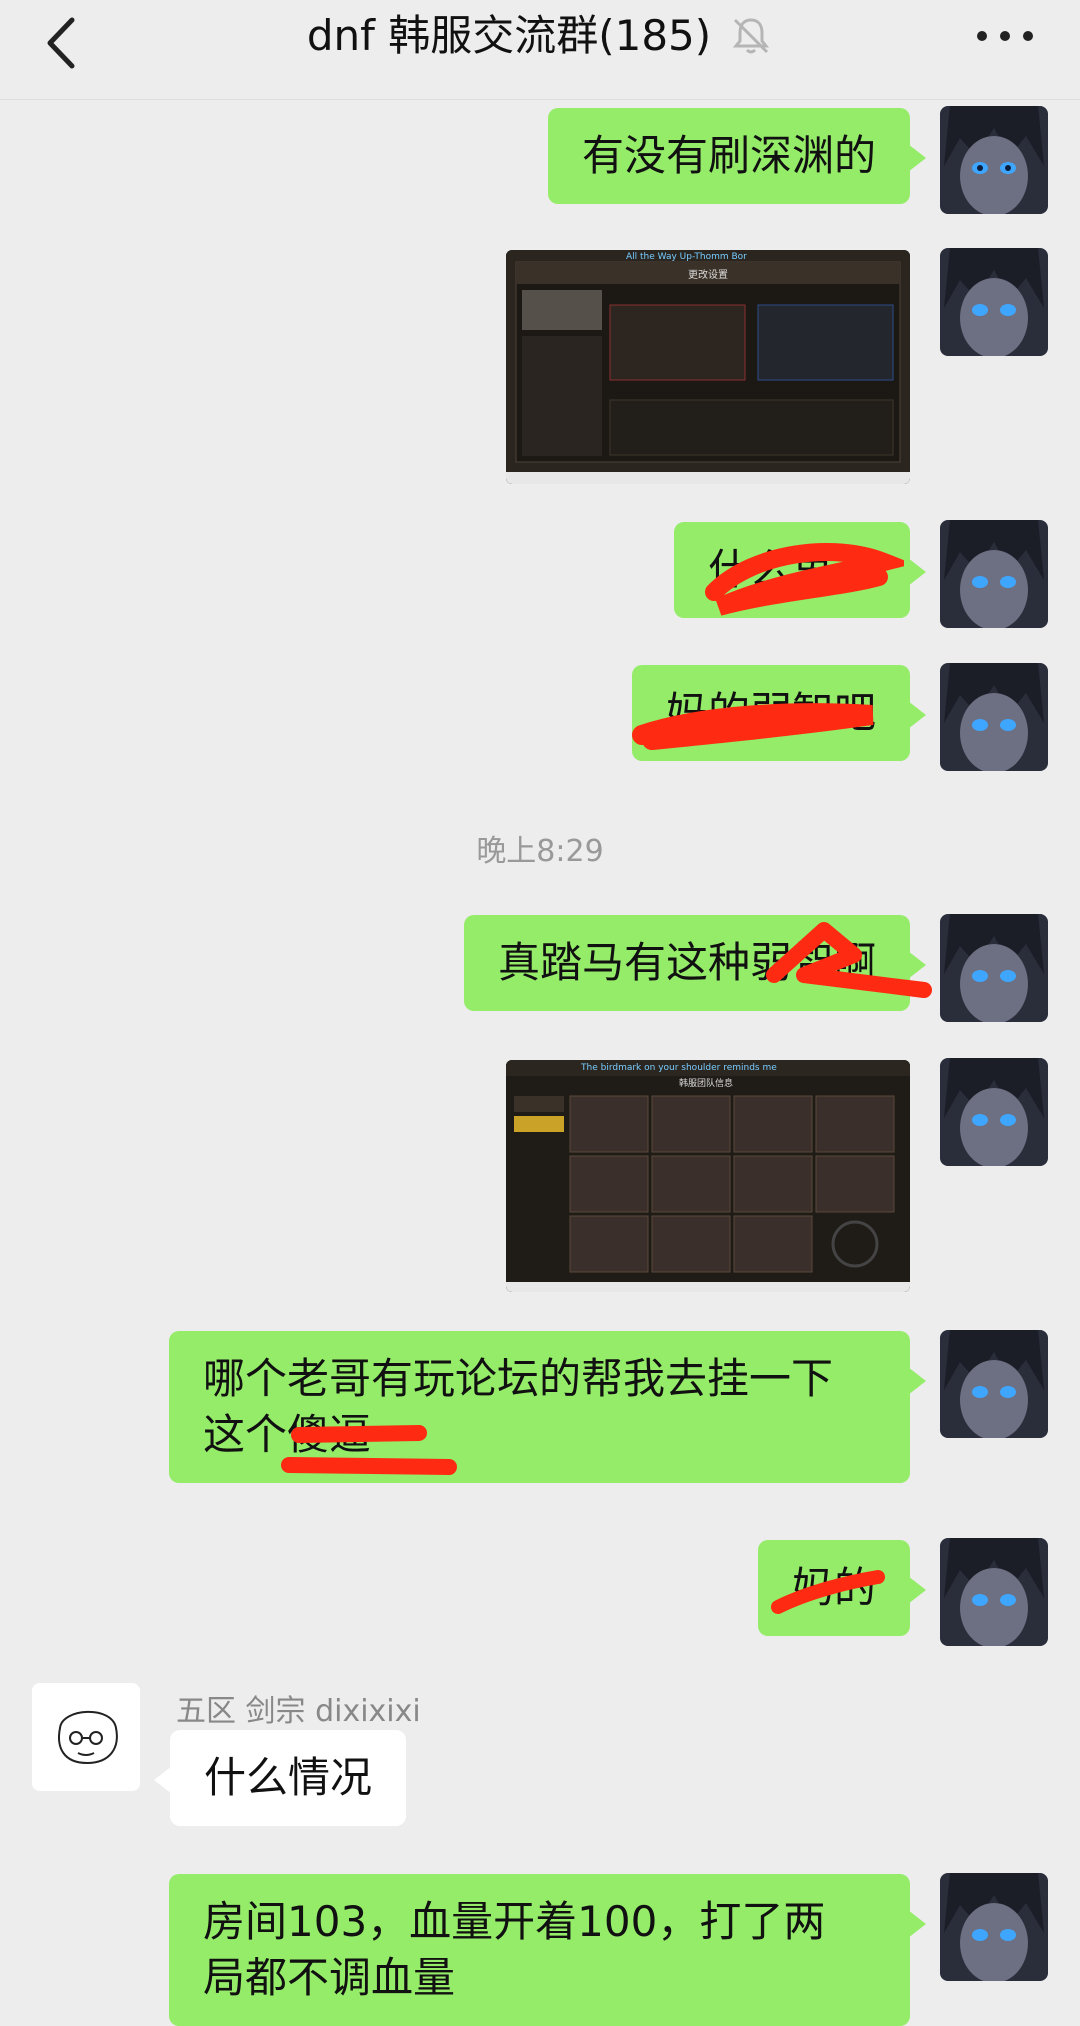  Describe the element at coordinates (791, 569) in the screenshot. I see `message-text: 什么鬼道` at that location.